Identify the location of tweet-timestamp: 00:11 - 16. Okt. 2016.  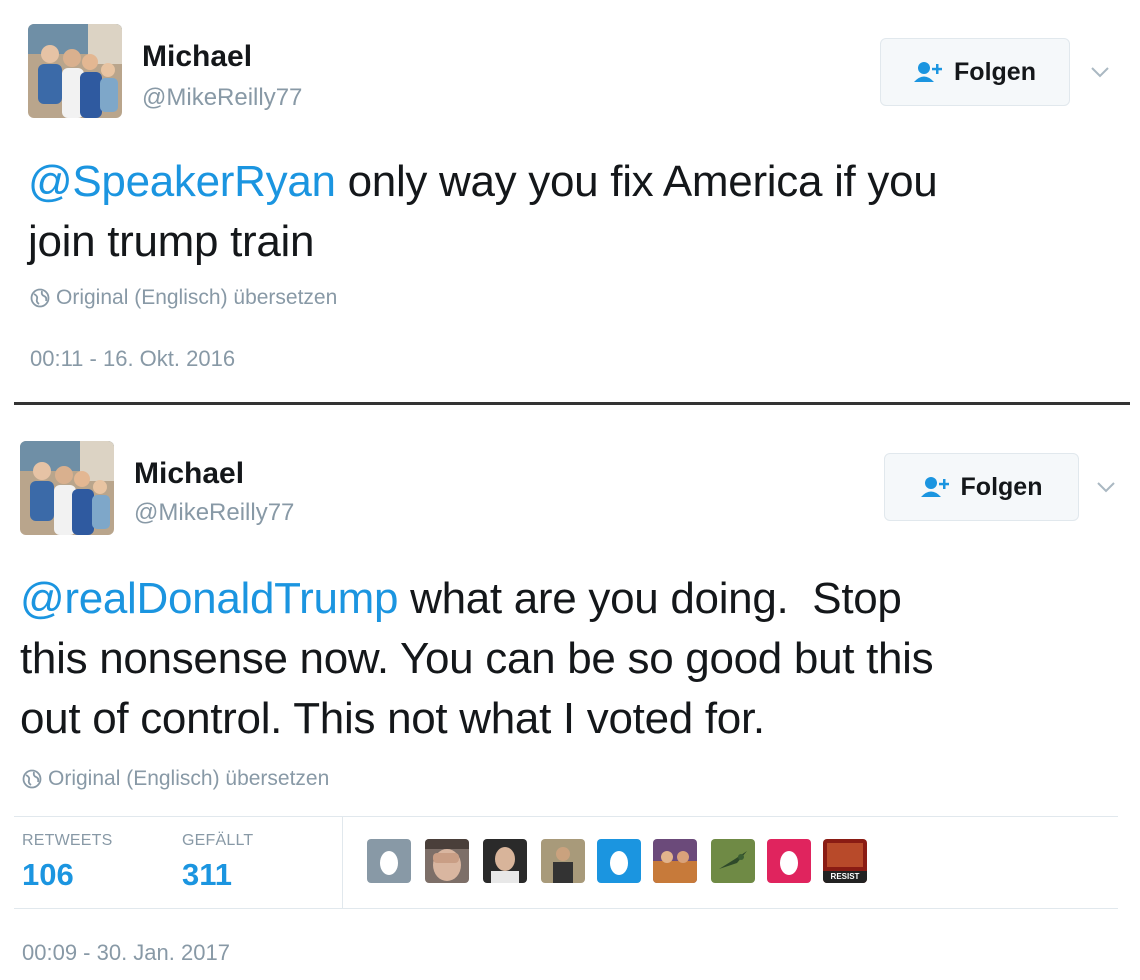
(132, 359).